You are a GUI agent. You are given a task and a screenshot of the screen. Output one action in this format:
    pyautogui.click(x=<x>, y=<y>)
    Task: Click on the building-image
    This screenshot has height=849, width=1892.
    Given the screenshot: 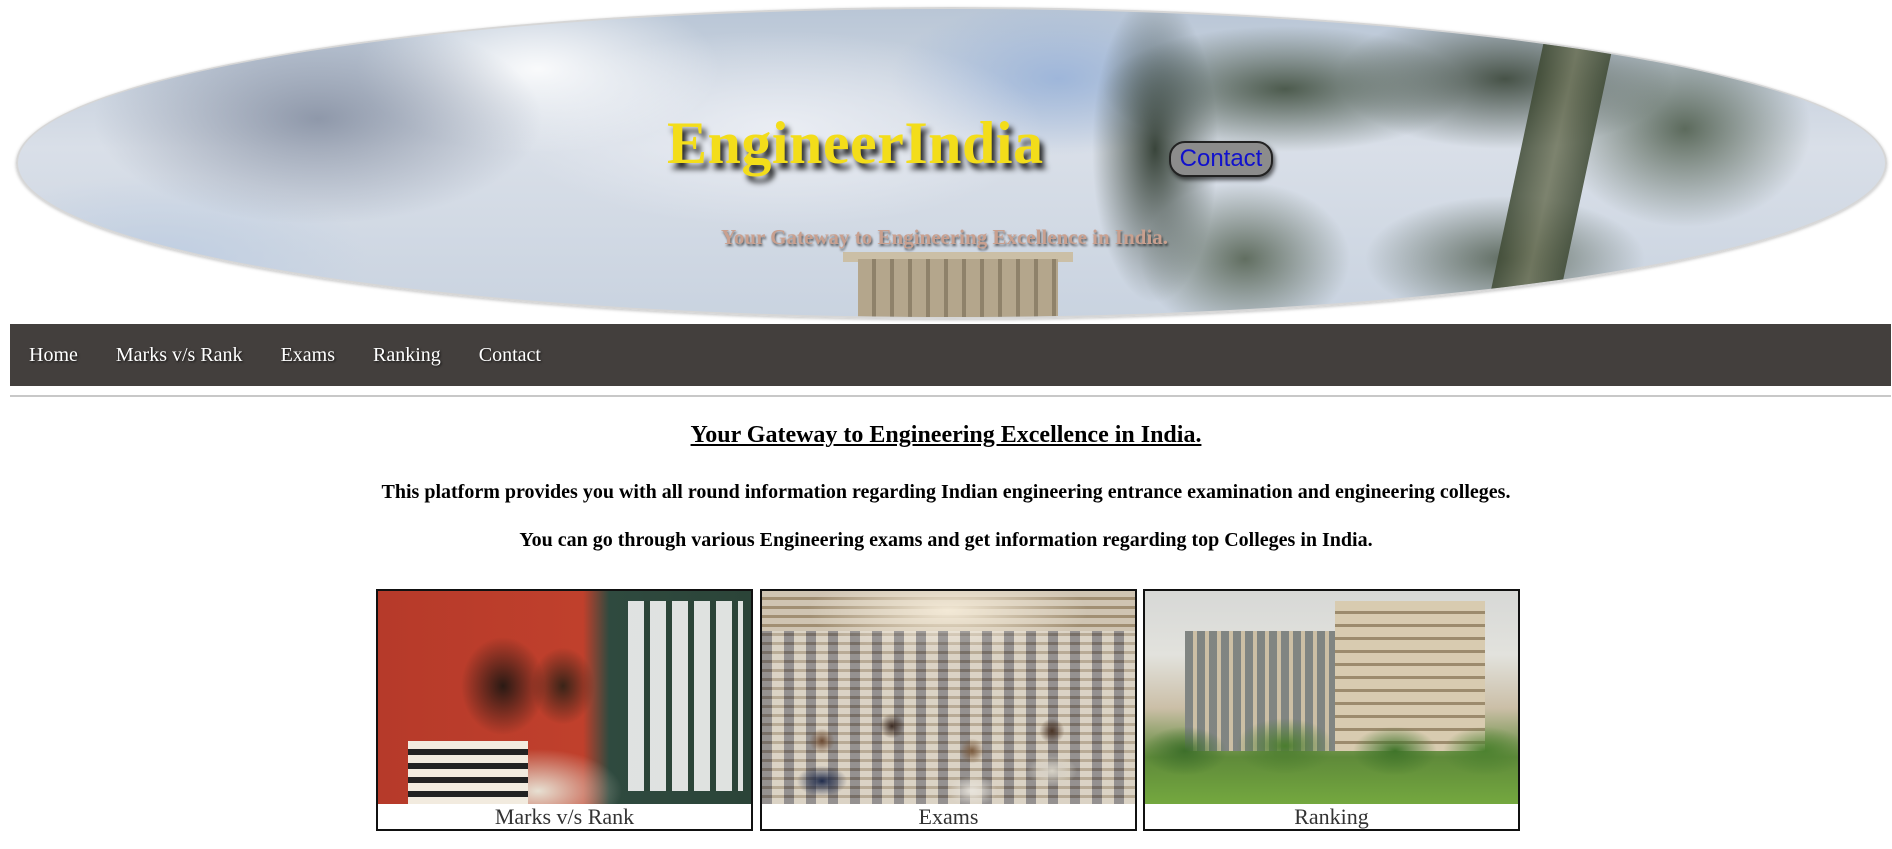 What is the action you would take?
    pyautogui.click(x=958, y=288)
    